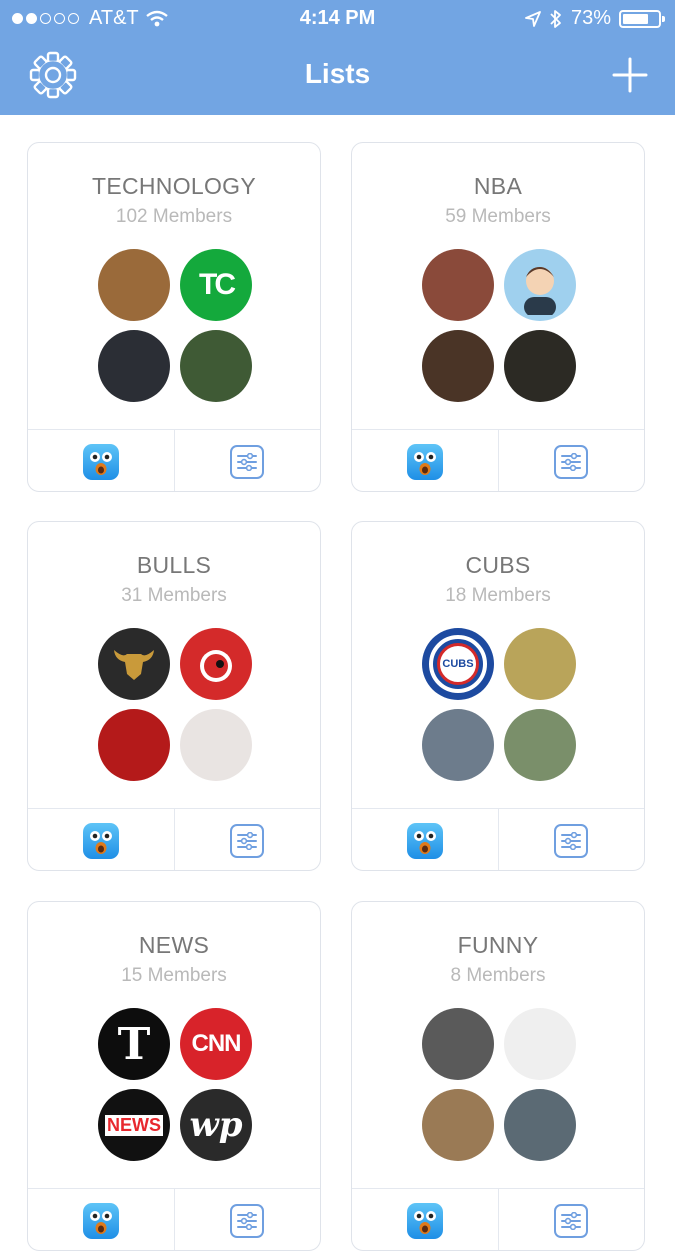 This screenshot has width=675, height=1251. I want to click on bluetooth-icon, so click(555, 18).